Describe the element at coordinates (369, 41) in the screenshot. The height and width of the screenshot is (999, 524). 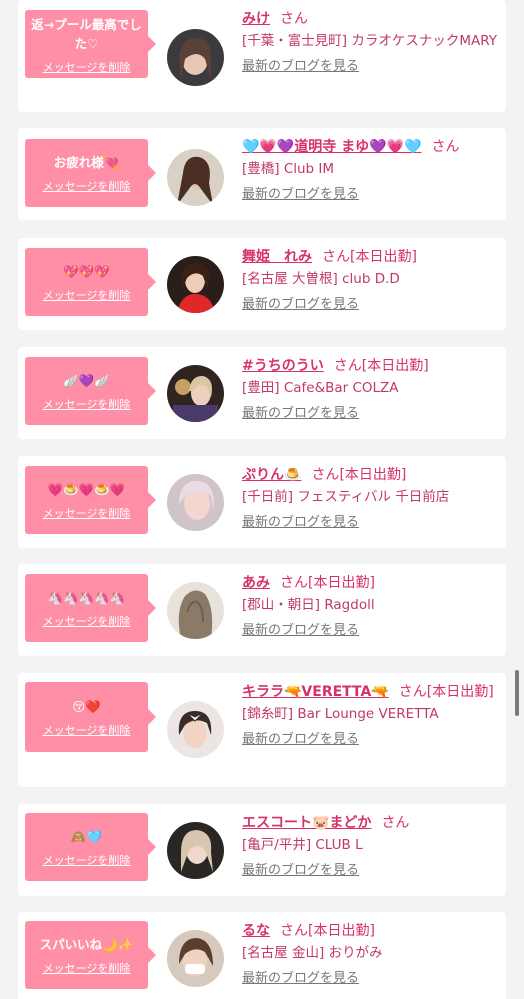
I see `shop-info: [千葉・富士見町] カラオケスナックMARY` at that location.